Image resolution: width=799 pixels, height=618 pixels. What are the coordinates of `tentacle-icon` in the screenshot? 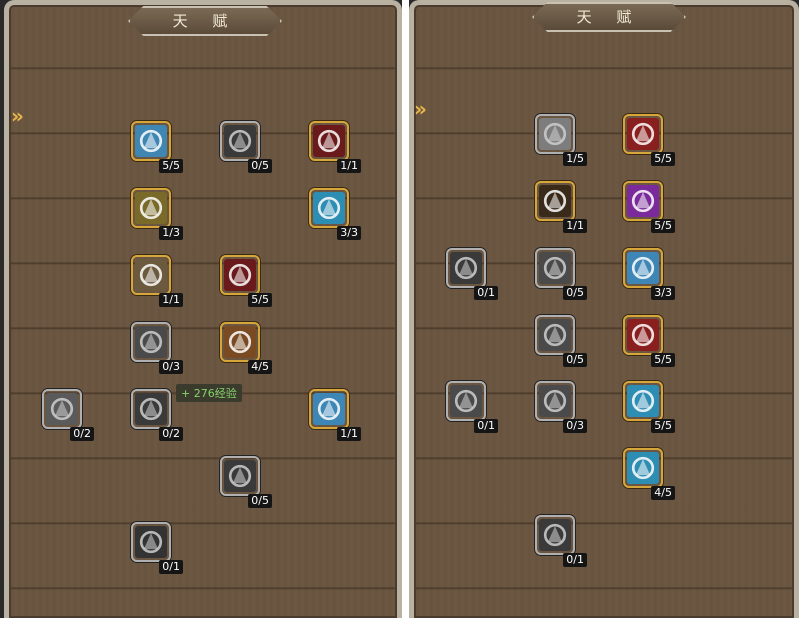 It's located at (151, 141).